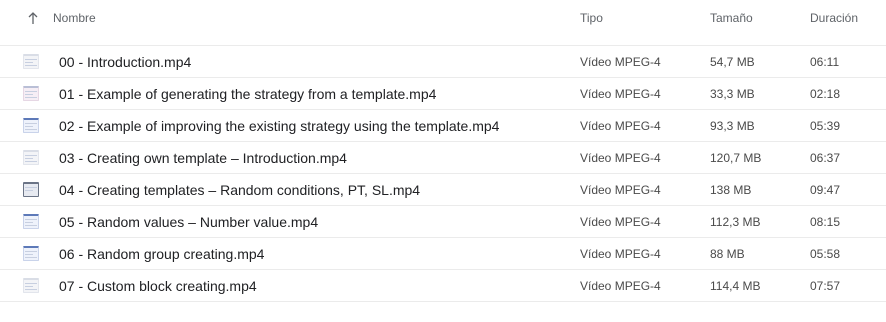 The image size is (886, 322). I want to click on file-size: 112,3 MB, so click(735, 222).